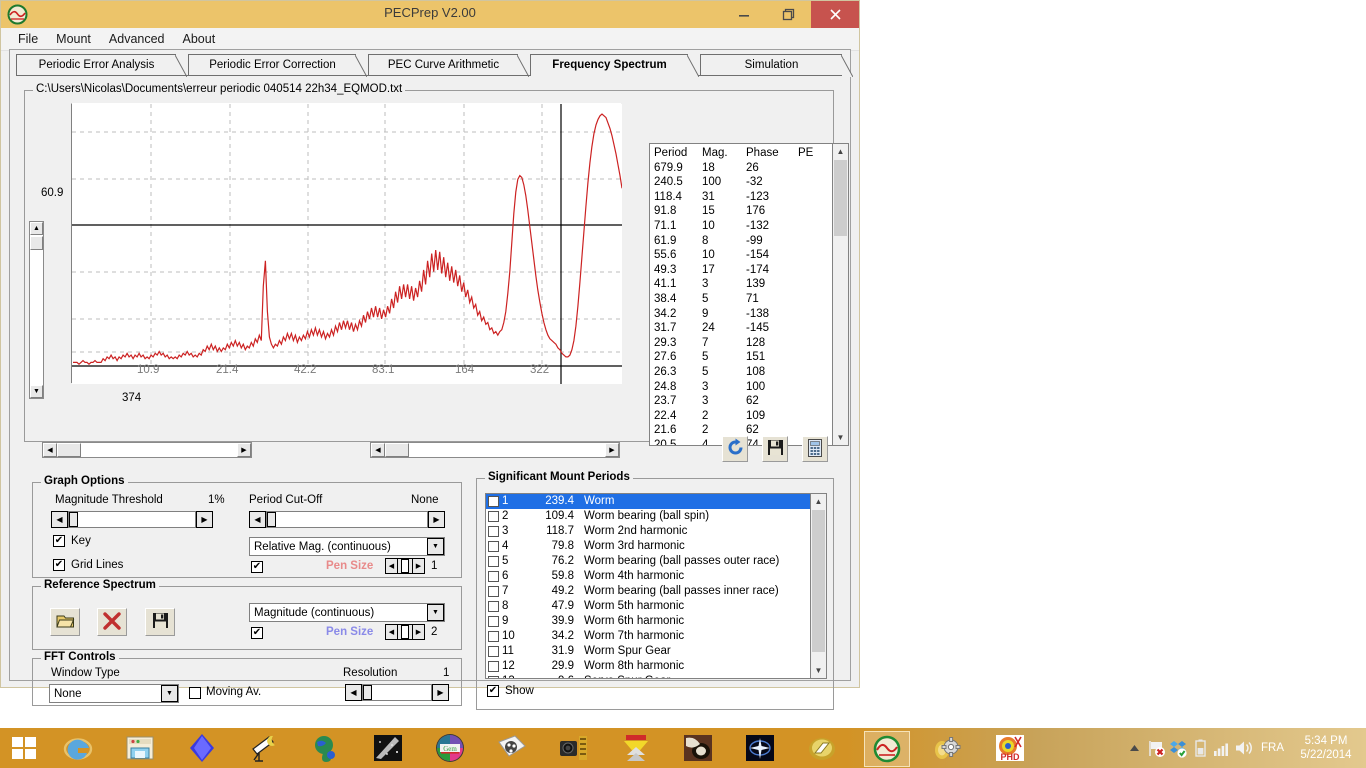  Describe the element at coordinates (36, 243) in the screenshot. I see `vertical-scroll-thumb` at that location.